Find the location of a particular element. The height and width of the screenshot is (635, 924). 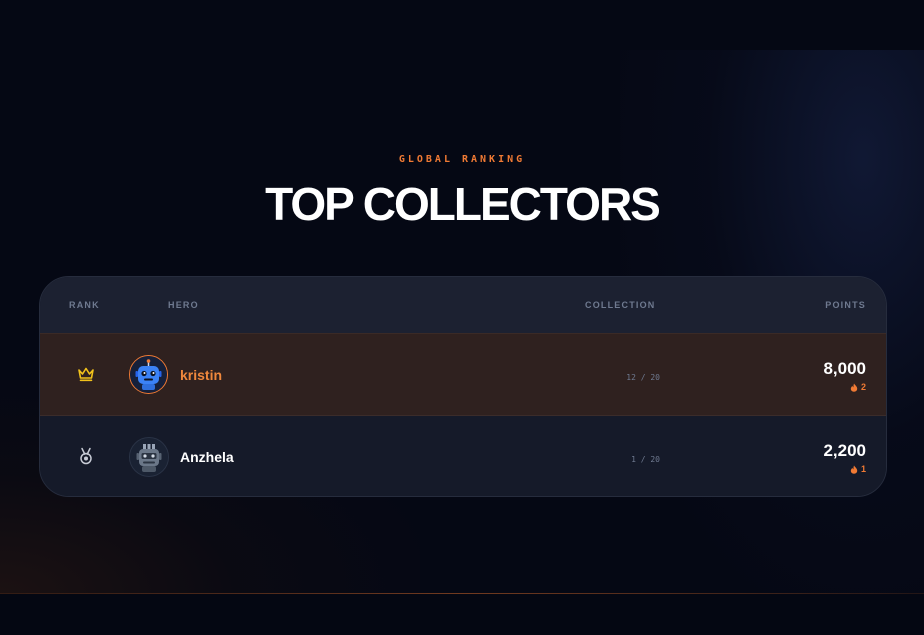

column-header-collection: COLLECTION is located at coordinates (620, 305).